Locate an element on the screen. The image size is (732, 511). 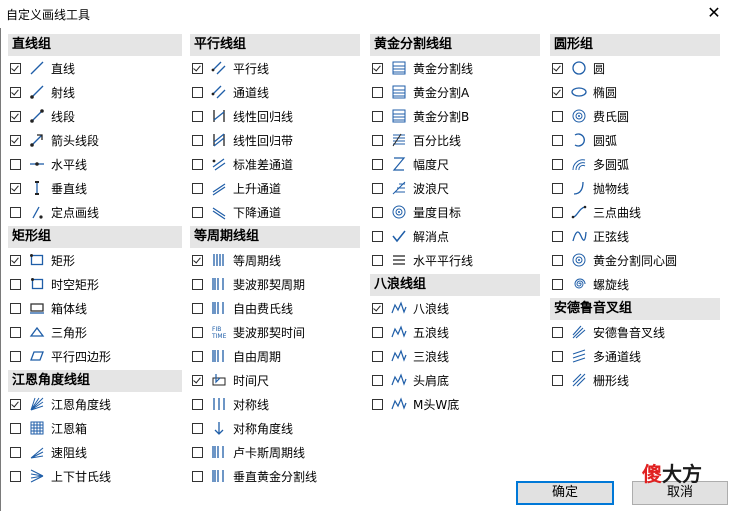
tool-item-period-1: 斐波那契周期 is located at coordinates (248, 284).